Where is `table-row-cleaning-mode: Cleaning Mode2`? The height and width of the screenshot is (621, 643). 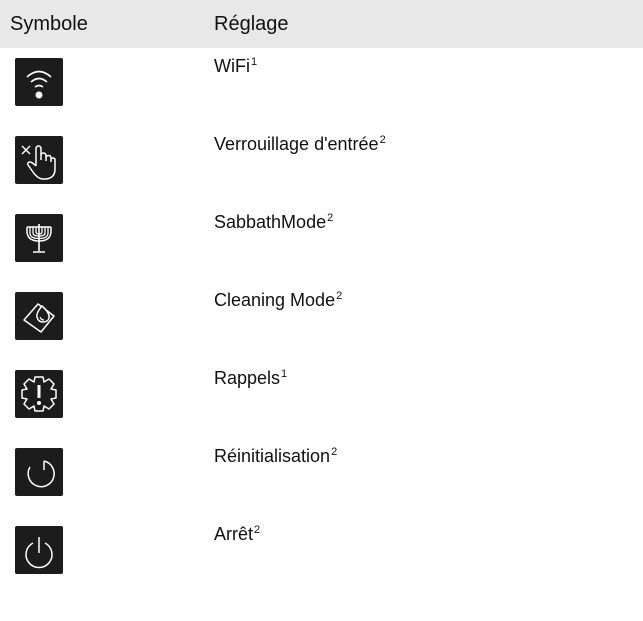 table-row-cleaning-mode: Cleaning Mode2 is located at coordinates (321, 318).